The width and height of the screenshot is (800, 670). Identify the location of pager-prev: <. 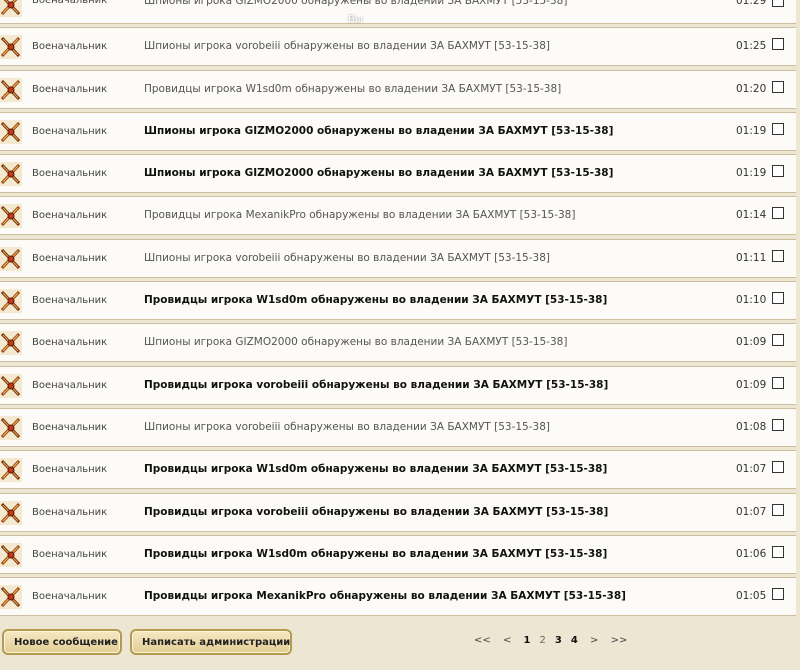
(507, 640).